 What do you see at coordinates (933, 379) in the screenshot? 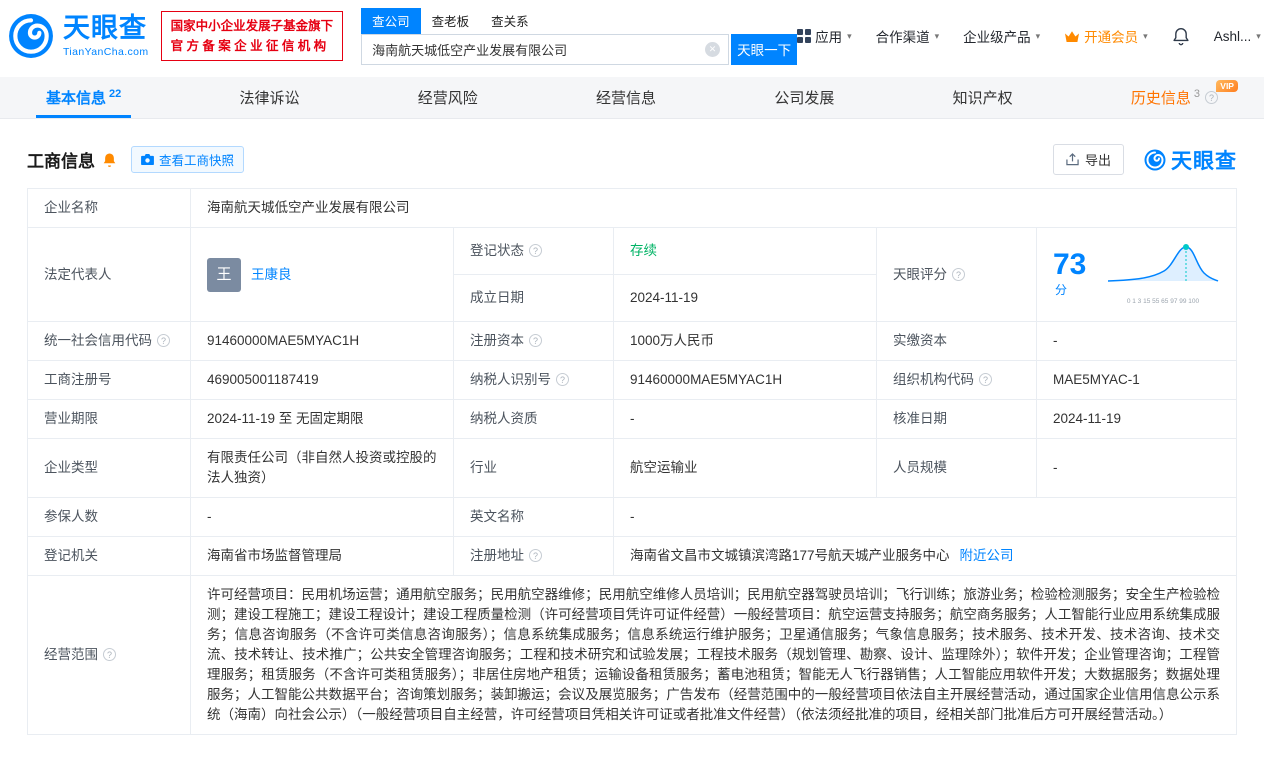
I see `label-org-code-text: 组织机构代码` at bounding box center [933, 379].